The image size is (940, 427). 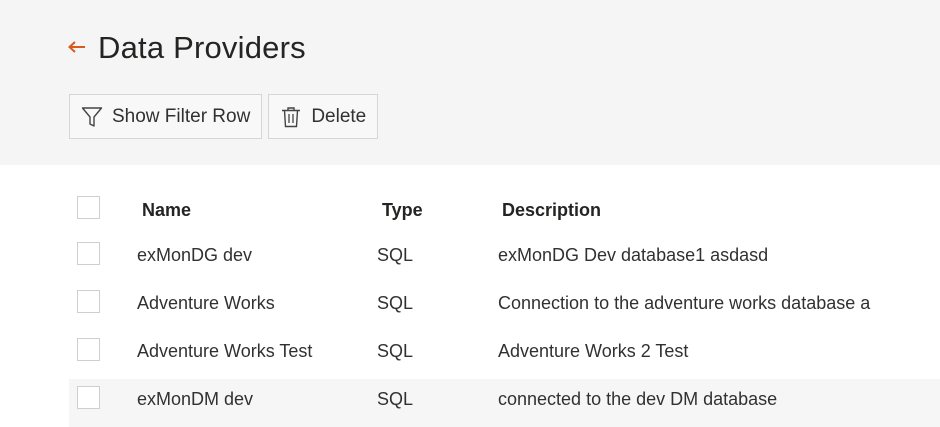 What do you see at coordinates (202, 47) in the screenshot?
I see `page-title: Data Providers` at bounding box center [202, 47].